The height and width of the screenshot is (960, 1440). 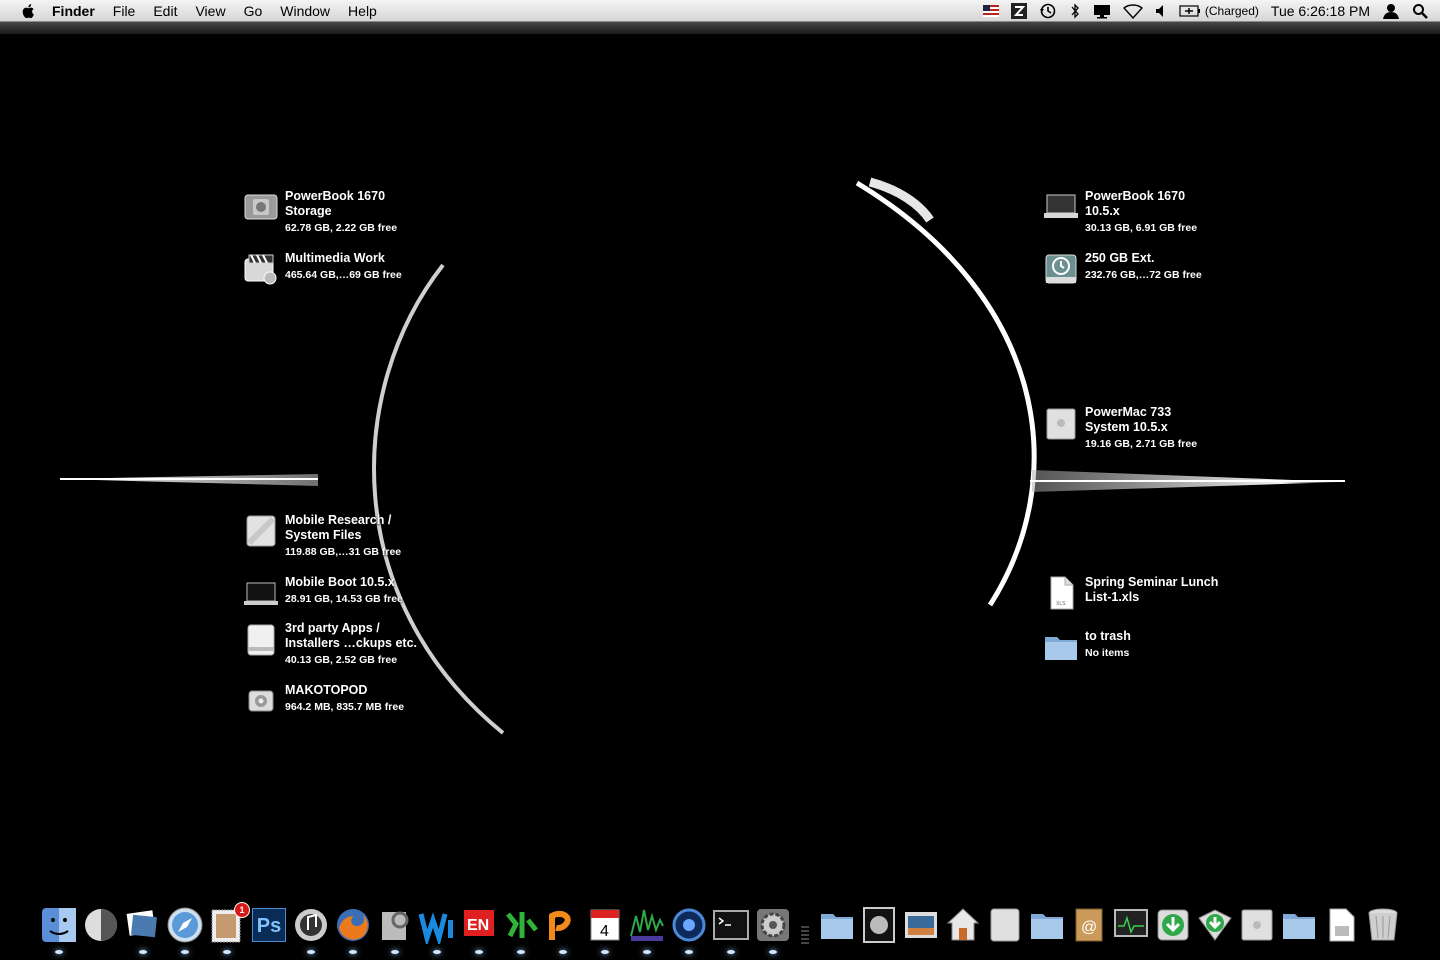 I want to click on menu-finder: Finder, so click(x=73, y=11).